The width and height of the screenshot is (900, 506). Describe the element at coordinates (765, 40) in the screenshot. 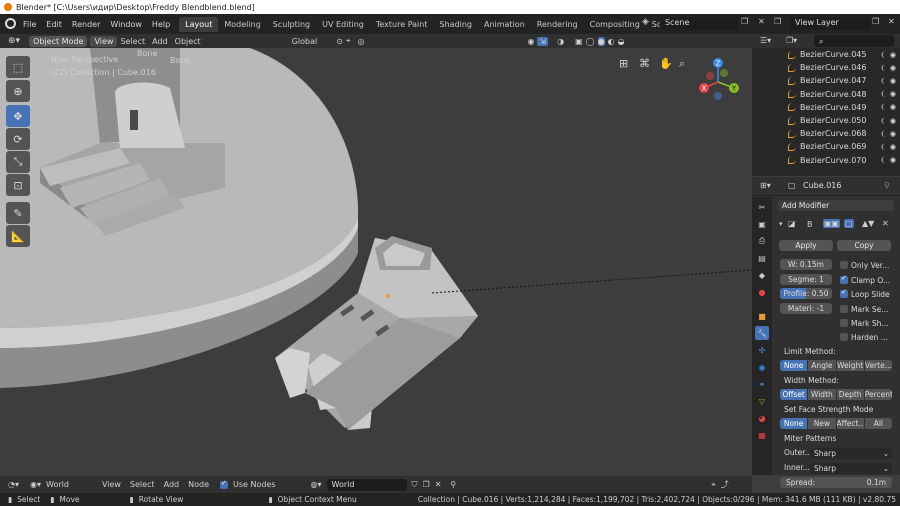

I see `outliner-editor-icon: ☰▾` at that location.